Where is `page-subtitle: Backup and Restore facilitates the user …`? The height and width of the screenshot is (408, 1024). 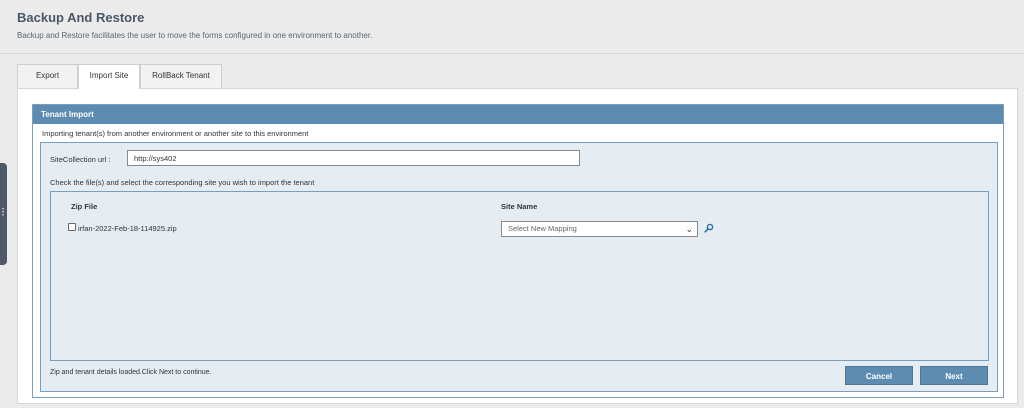 page-subtitle: Backup and Restore facilitates the user … is located at coordinates (195, 35).